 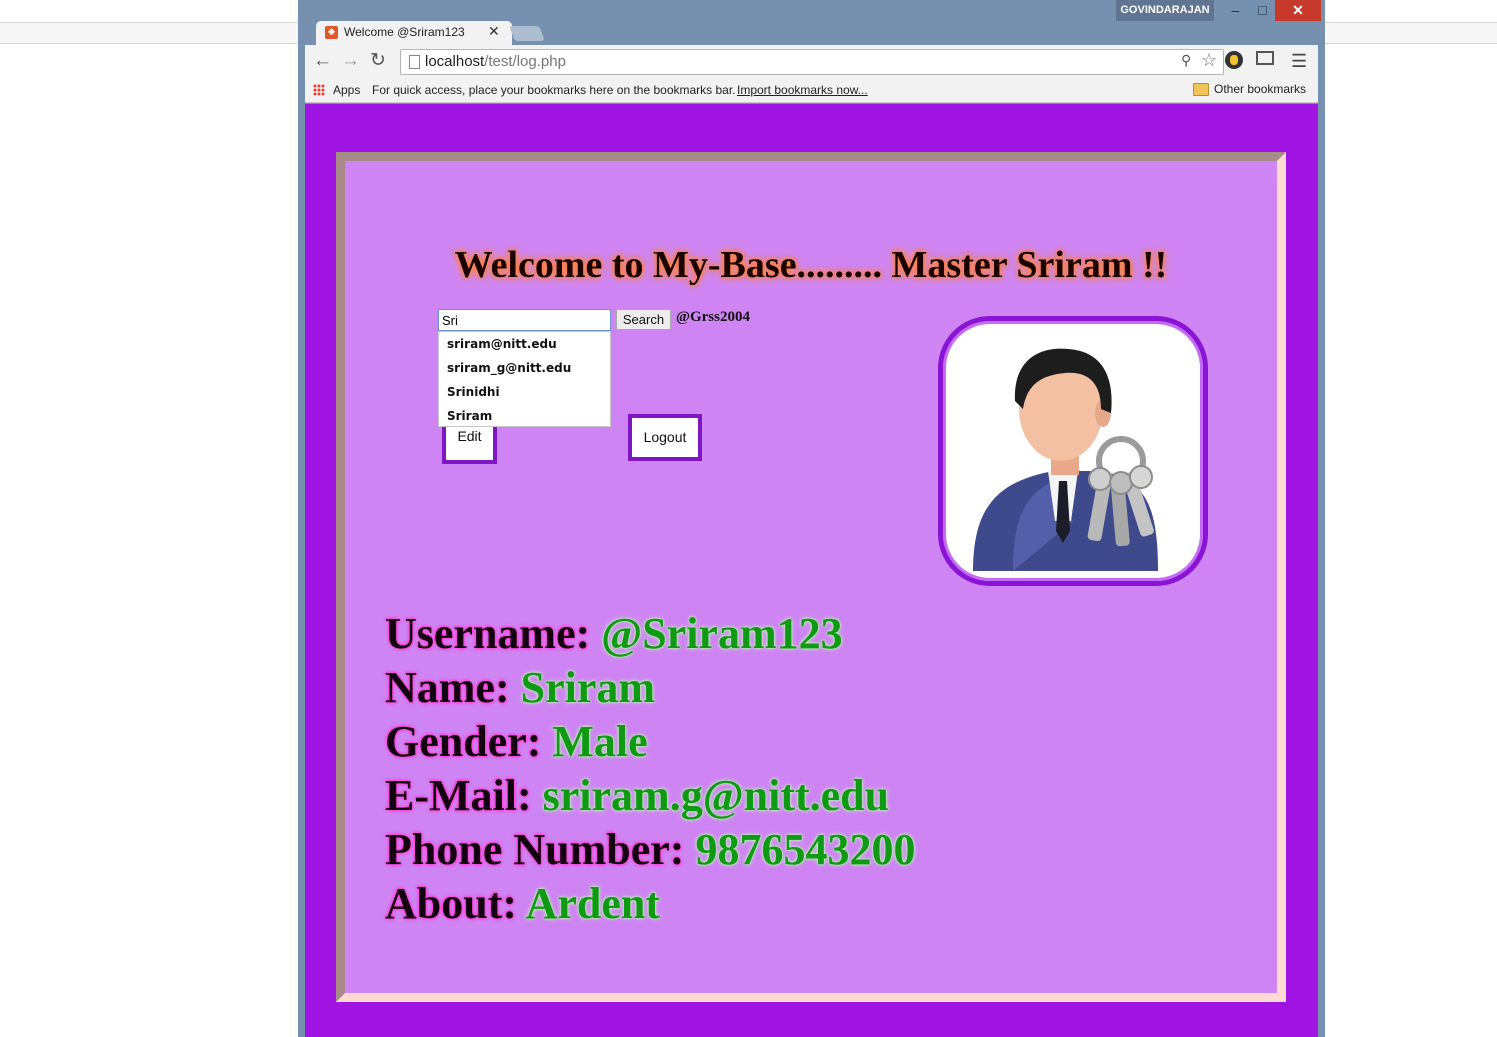 What do you see at coordinates (716, 795) in the screenshot?
I see `profile-value: sriram.g@nitt.edu` at bounding box center [716, 795].